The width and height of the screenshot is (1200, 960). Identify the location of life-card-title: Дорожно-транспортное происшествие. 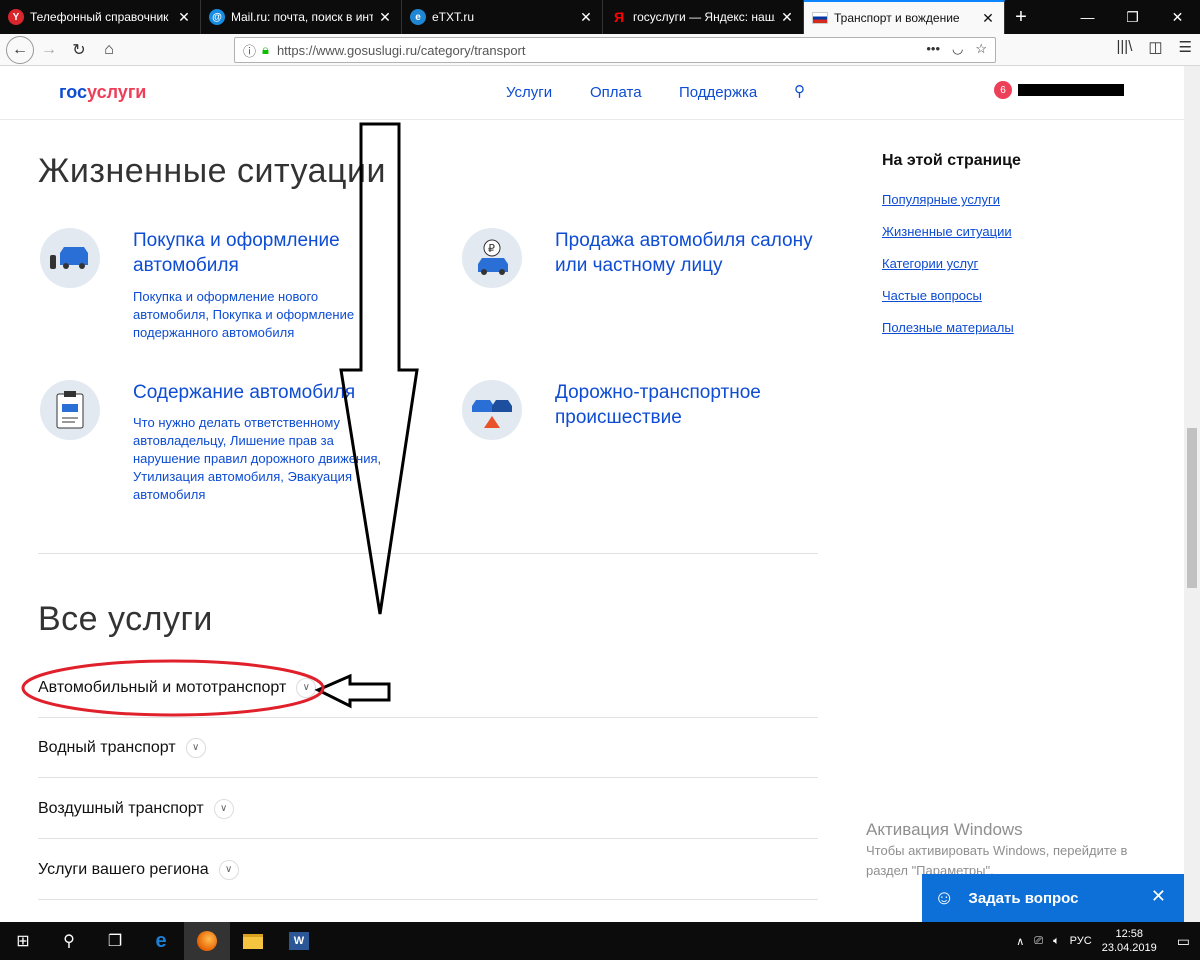
(685, 405).